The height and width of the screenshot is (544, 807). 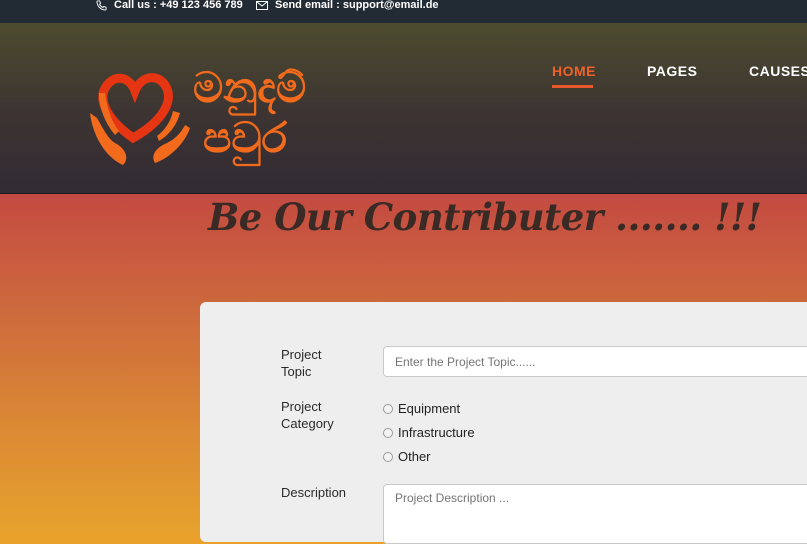 What do you see at coordinates (357, 5) in the screenshot?
I see `email-text: Send email : support@email.de` at bounding box center [357, 5].